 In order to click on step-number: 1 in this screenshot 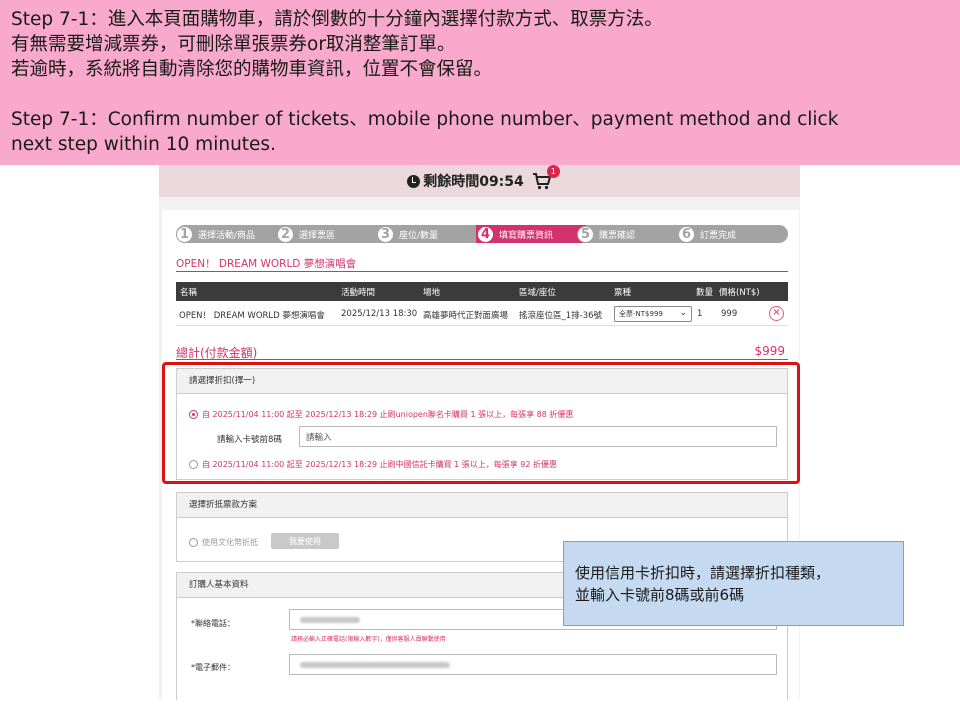, I will do `click(184, 234)`.